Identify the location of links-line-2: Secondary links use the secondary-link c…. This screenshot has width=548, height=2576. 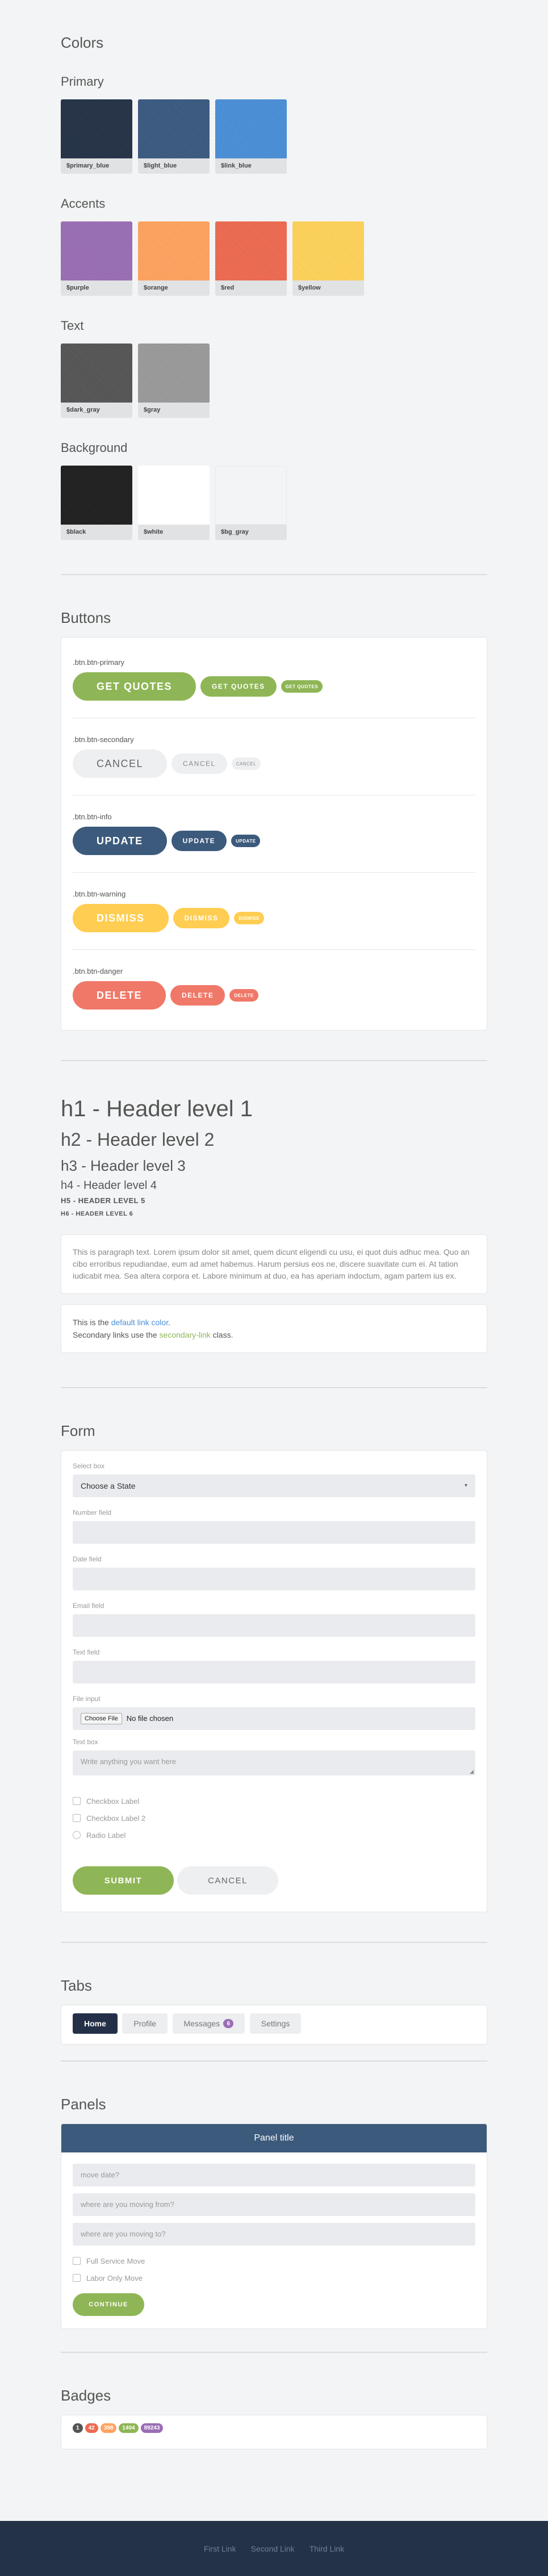
(153, 1334).